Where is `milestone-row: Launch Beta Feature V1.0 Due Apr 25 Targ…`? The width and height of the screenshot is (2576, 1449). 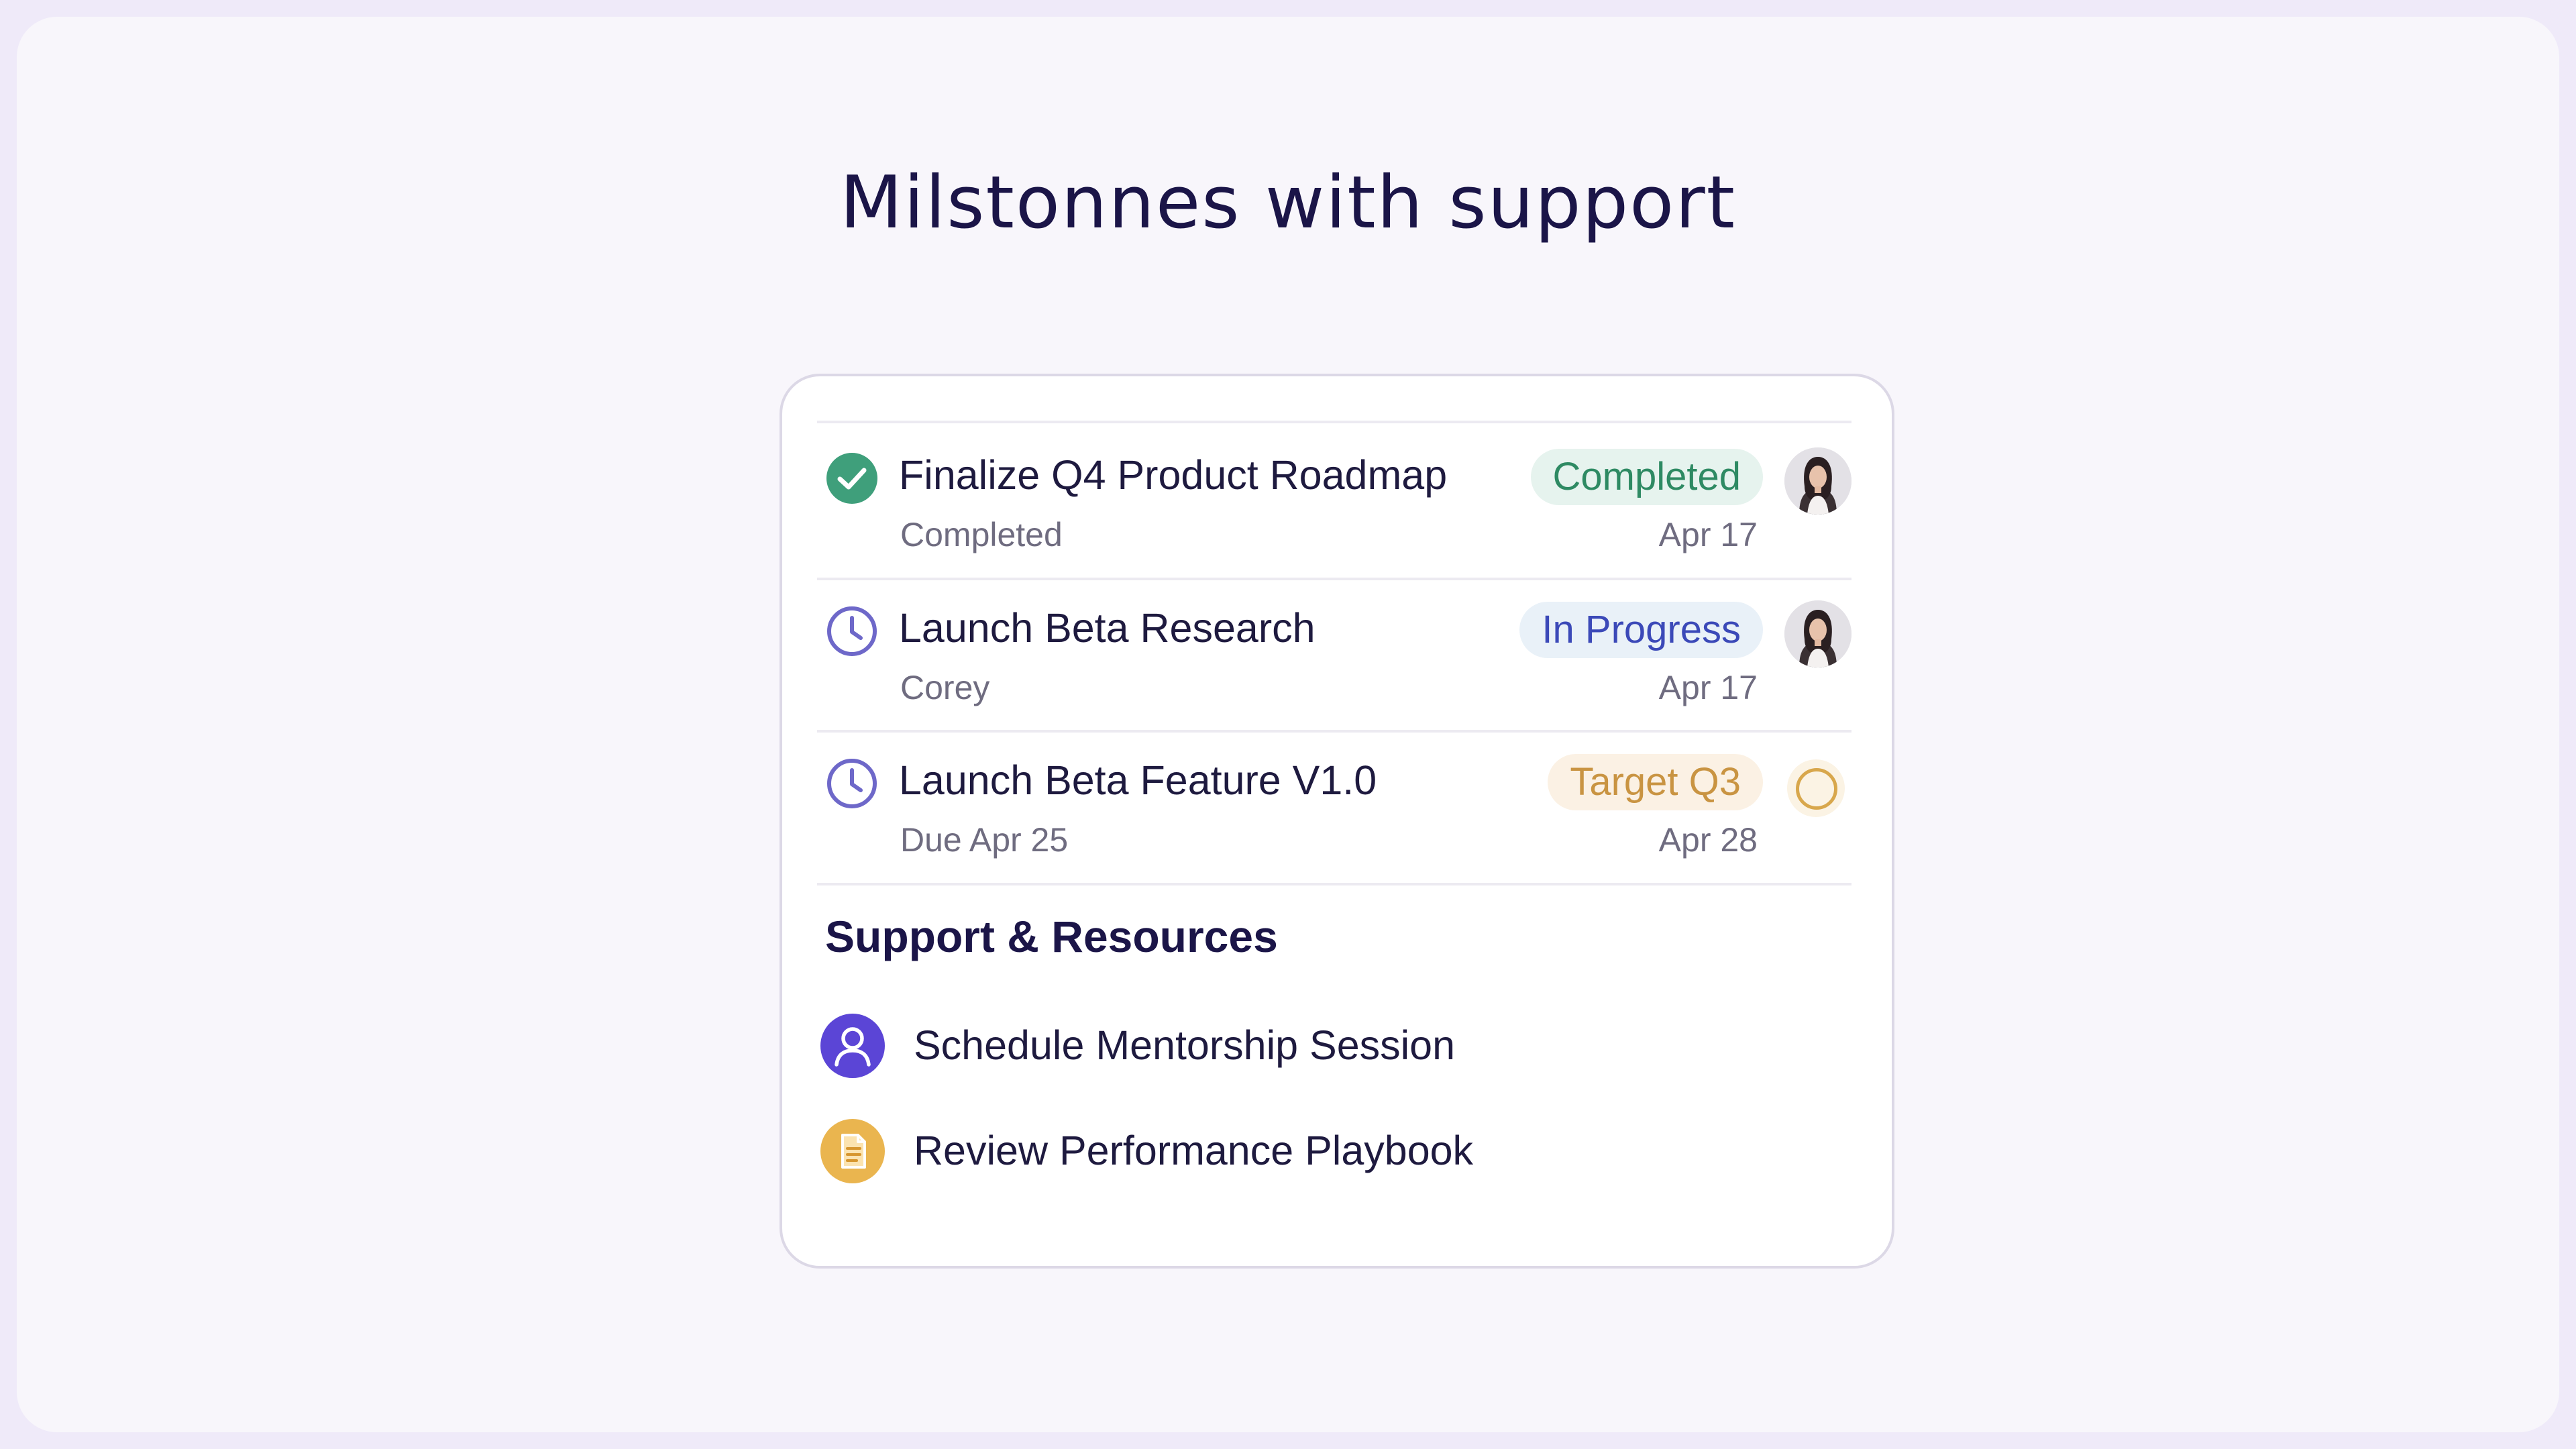 milestone-row: Launch Beta Feature V1.0 Due Apr 25 Targ… is located at coordinates (1334, 806).